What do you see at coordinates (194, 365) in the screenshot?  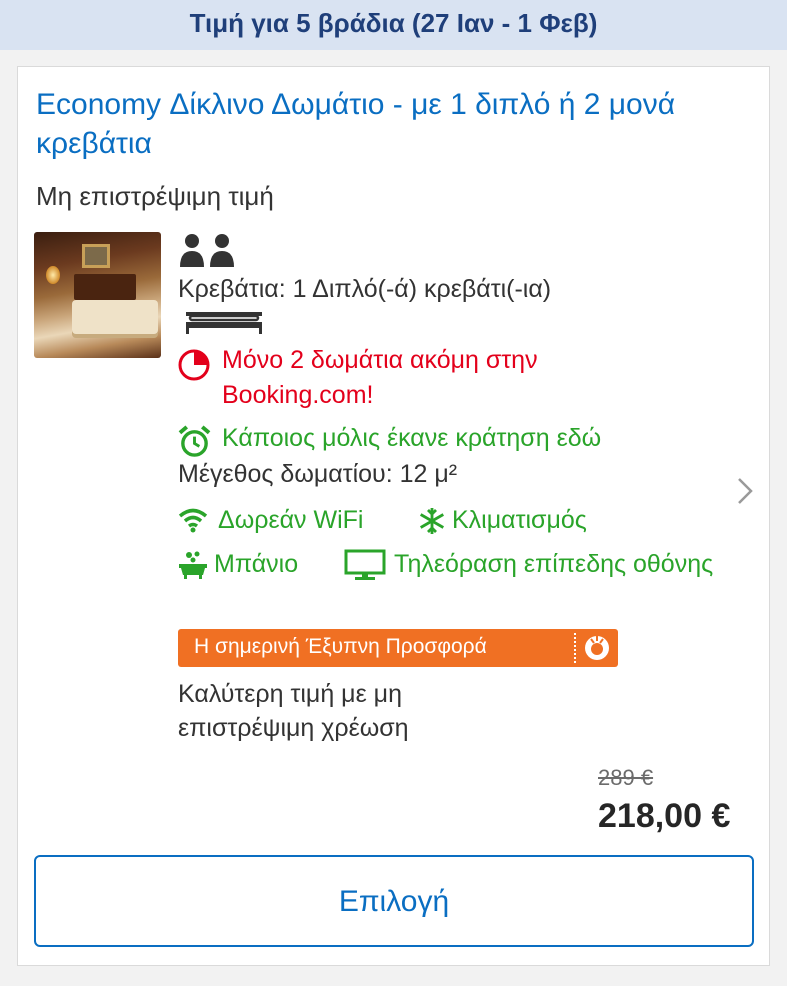 I see `clock-icon` at bounding box center [194, 365].